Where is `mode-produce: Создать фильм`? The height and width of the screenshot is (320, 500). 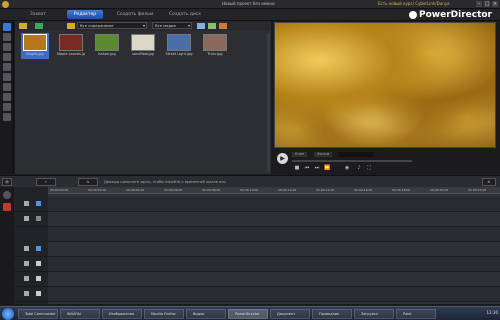
mode-produce: Создать фильм is located at coordinates (135, 14).